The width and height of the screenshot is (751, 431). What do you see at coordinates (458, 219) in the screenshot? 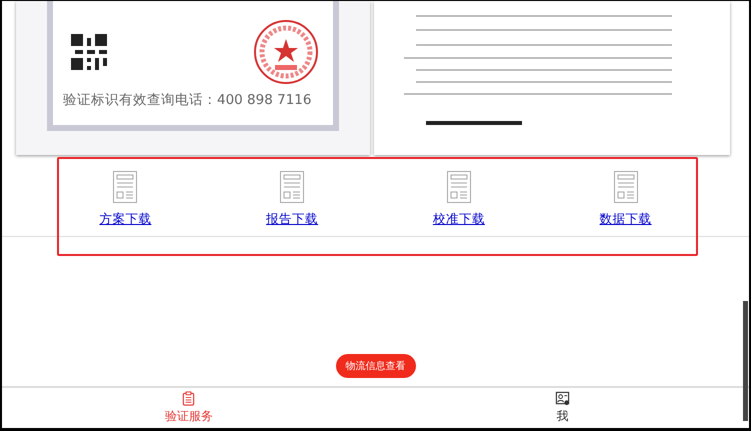
I see `download-link: 校准下载` at bounding box center [458, 219].